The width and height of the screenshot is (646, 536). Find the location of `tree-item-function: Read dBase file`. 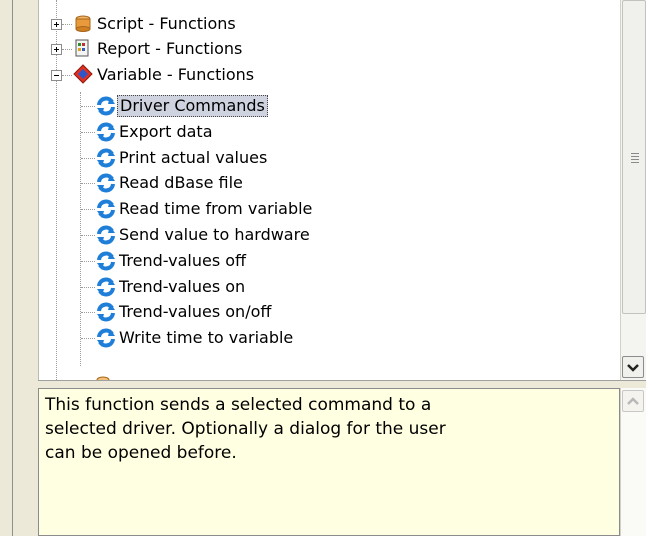

tree-item-function: Read dBase file is located at coordinates (181, 183).